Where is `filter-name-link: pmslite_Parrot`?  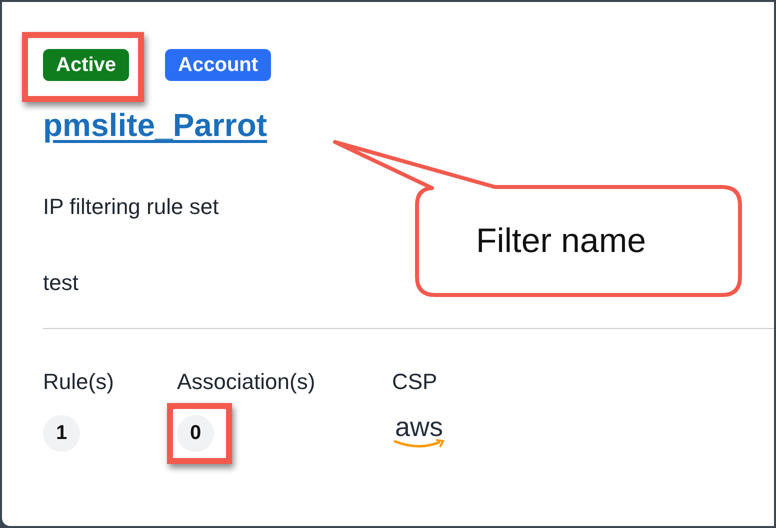 filter-name-link: pmslite_Parrot is located at coordinates (155, 125).